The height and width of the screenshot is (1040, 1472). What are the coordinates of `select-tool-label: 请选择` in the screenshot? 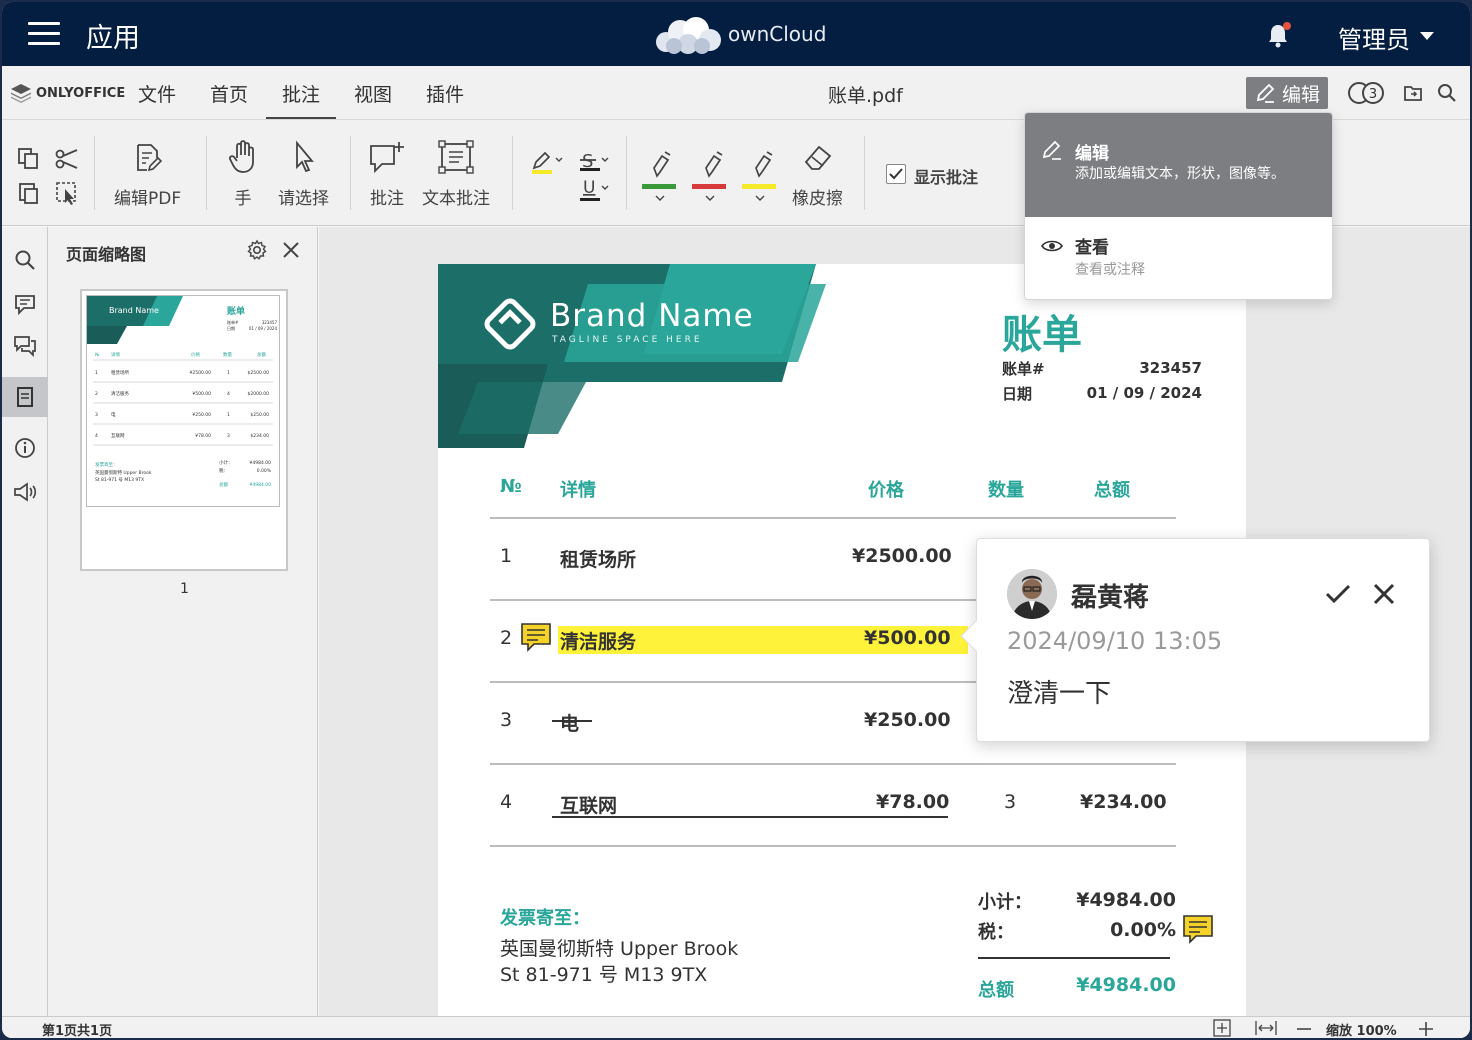 It's located at (303, 199).